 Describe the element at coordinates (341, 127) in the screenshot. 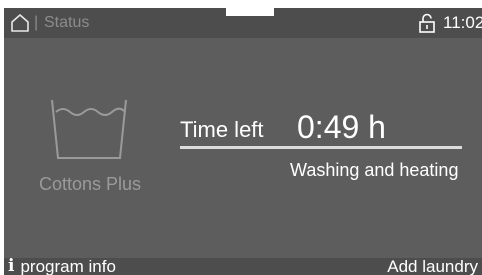

I see `time-left-value: 0:49 h` at that location.